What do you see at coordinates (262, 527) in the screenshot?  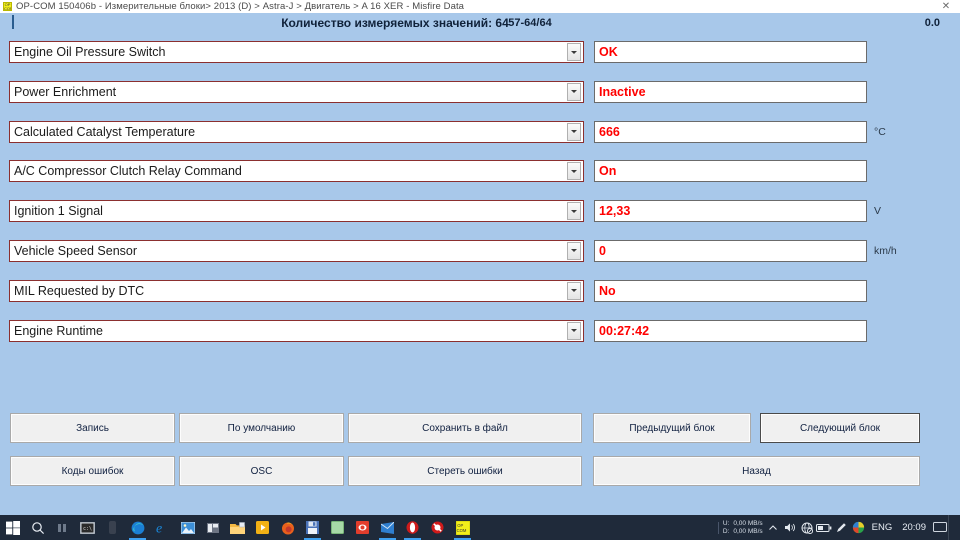 I see `taskbar-app-media-player` at bounding box center [262, 527].